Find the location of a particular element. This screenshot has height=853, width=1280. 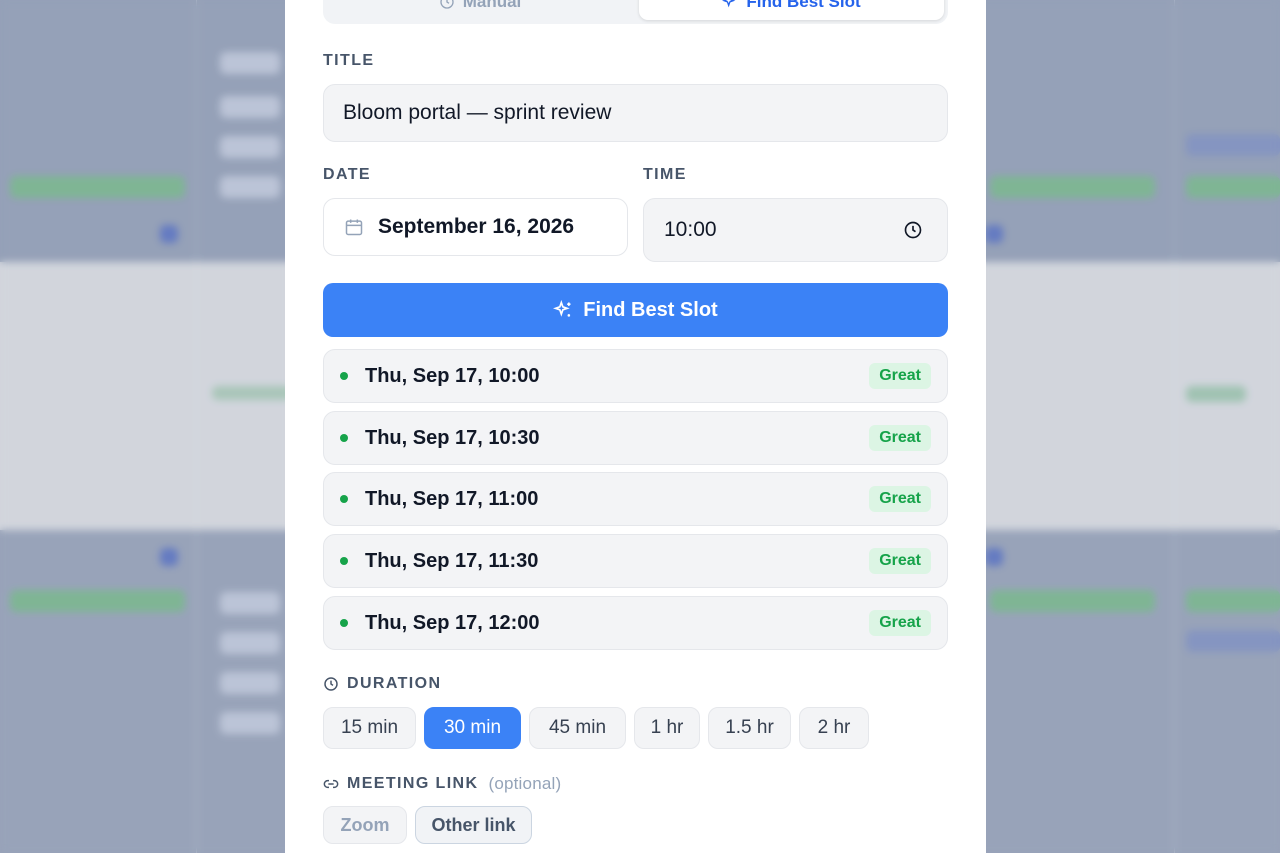

slot-option: Thu, Sep 17, 11:30 Great is located at coordinates (635, 561).